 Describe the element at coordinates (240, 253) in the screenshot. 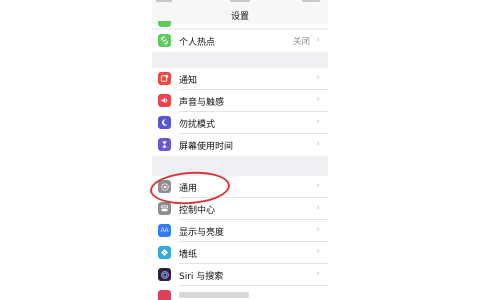

I see `settings-row-wallpaper: 墙纸 ›` at that location.